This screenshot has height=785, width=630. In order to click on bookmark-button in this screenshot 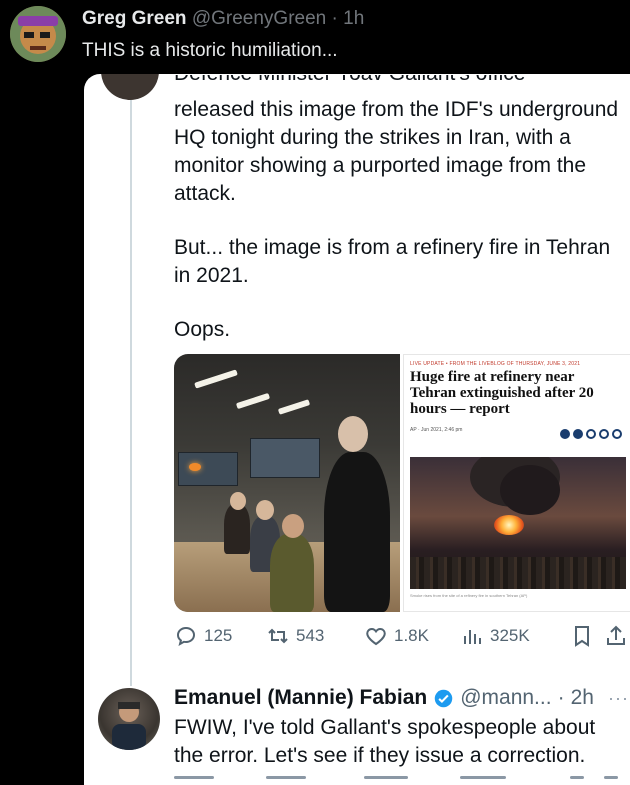, I will do `click(582, 636)`.